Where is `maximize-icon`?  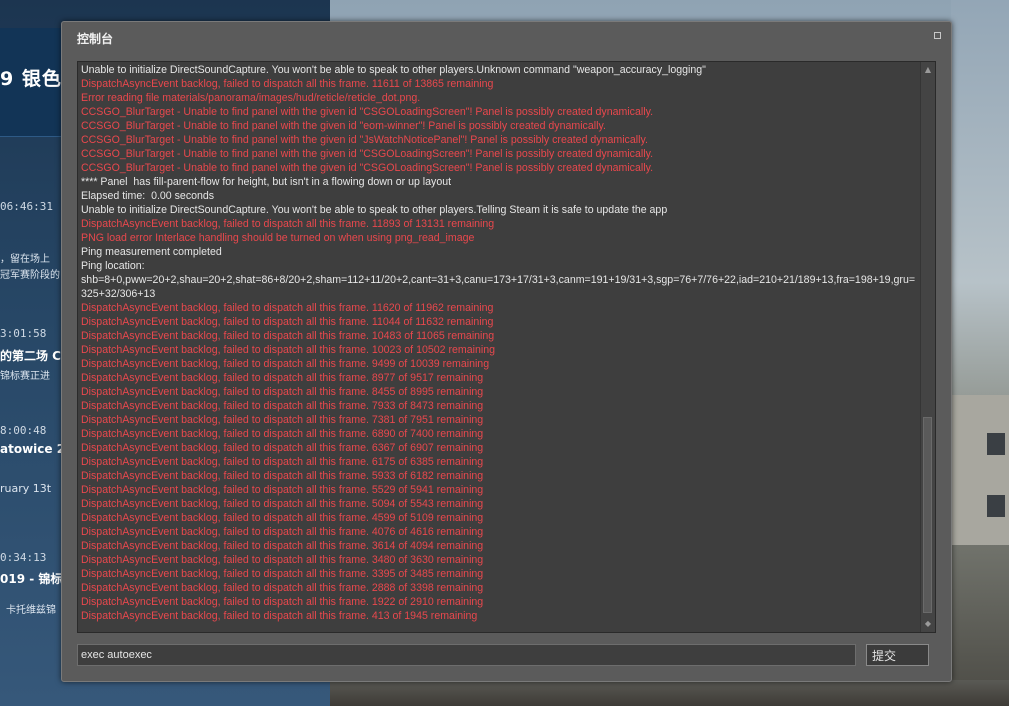
maximize-icon is located at coordinates (937, 35).